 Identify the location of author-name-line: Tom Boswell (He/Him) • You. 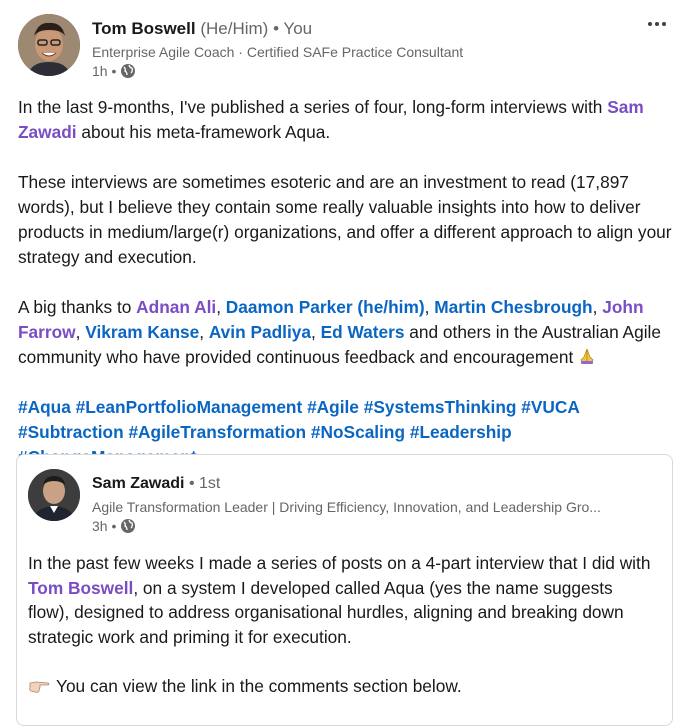
(202, 29).